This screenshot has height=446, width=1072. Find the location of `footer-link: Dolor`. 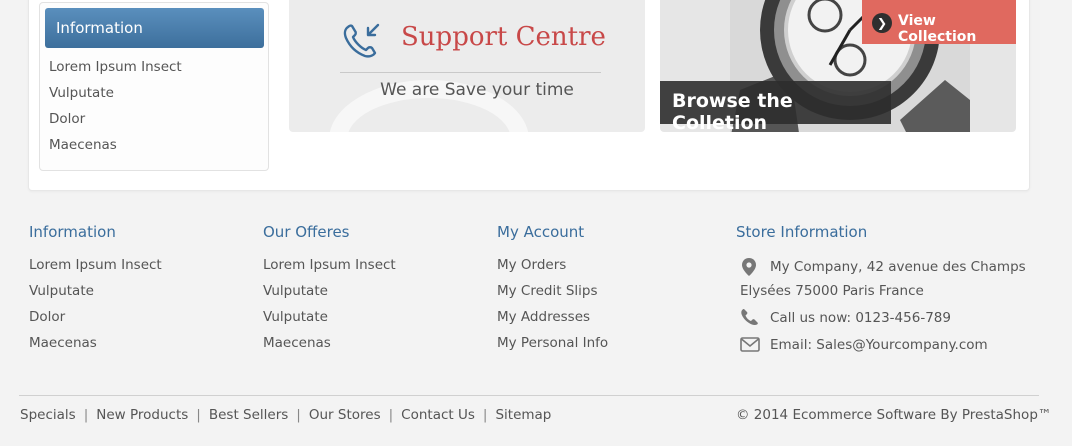

footer-link: Dolor is located at coordinates (95, 321).